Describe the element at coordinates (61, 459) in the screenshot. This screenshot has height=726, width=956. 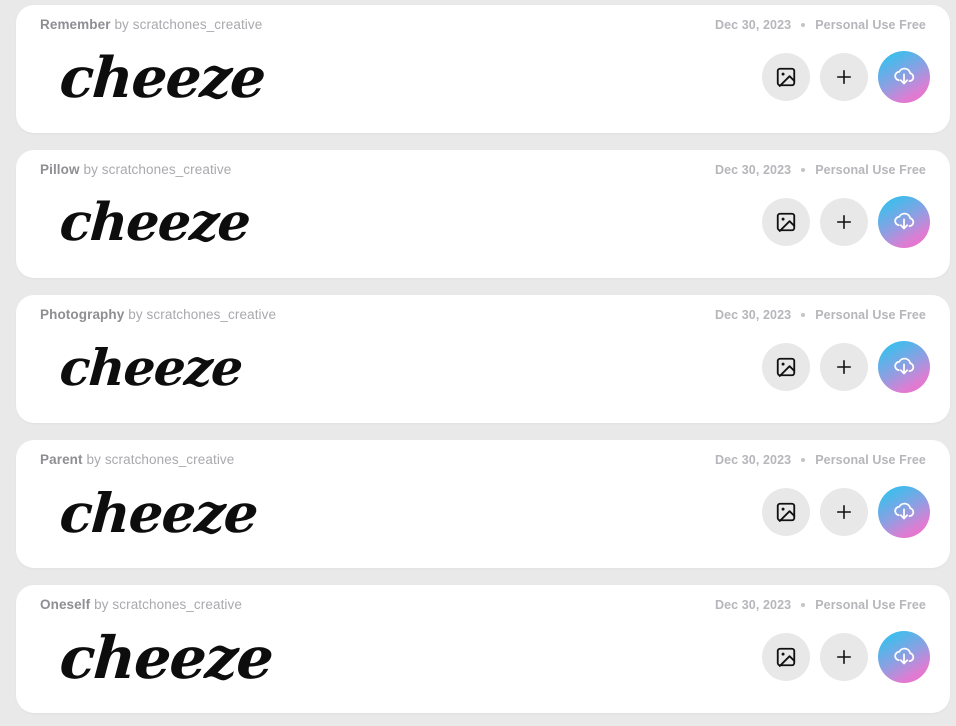
I see `font-name: Parent` at that location.